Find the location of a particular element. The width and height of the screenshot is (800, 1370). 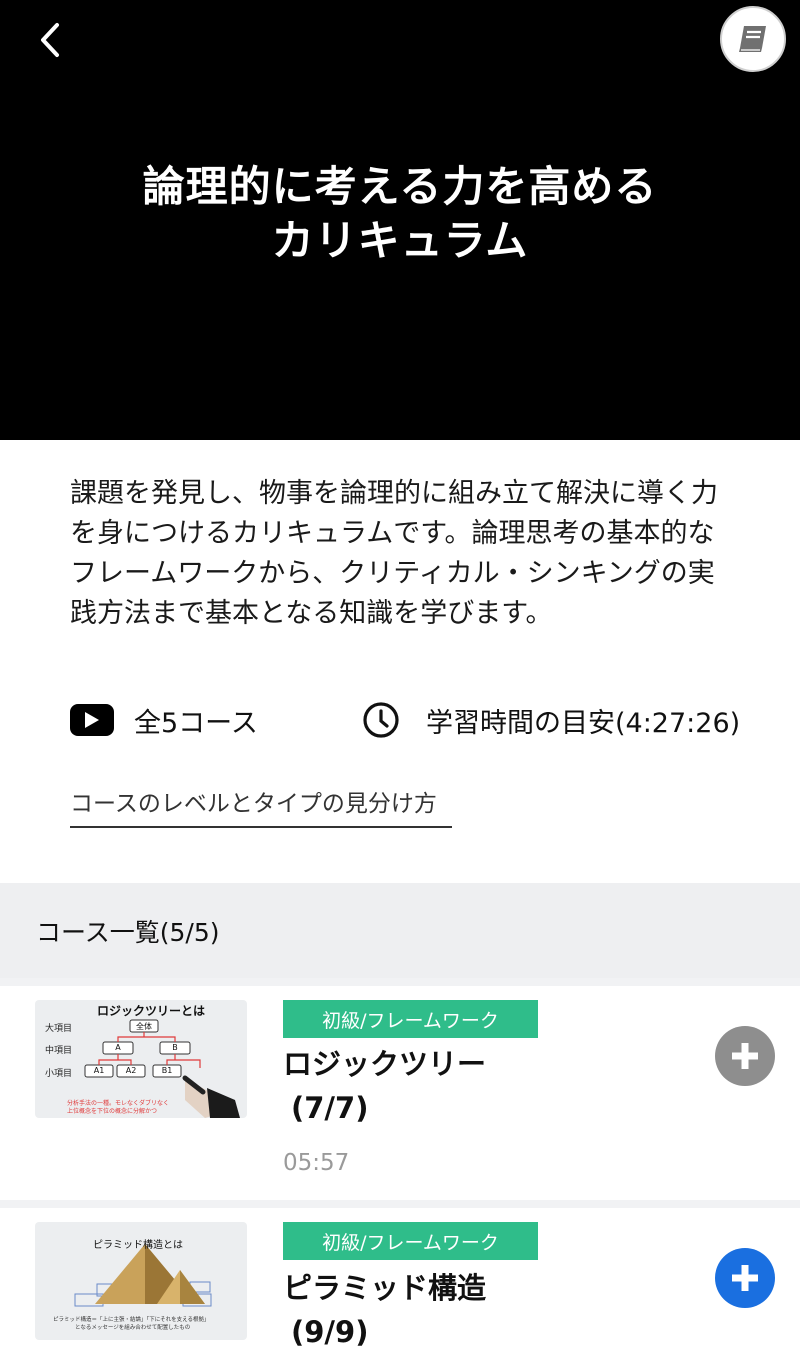

back-button is located at coordinates (50, 40).